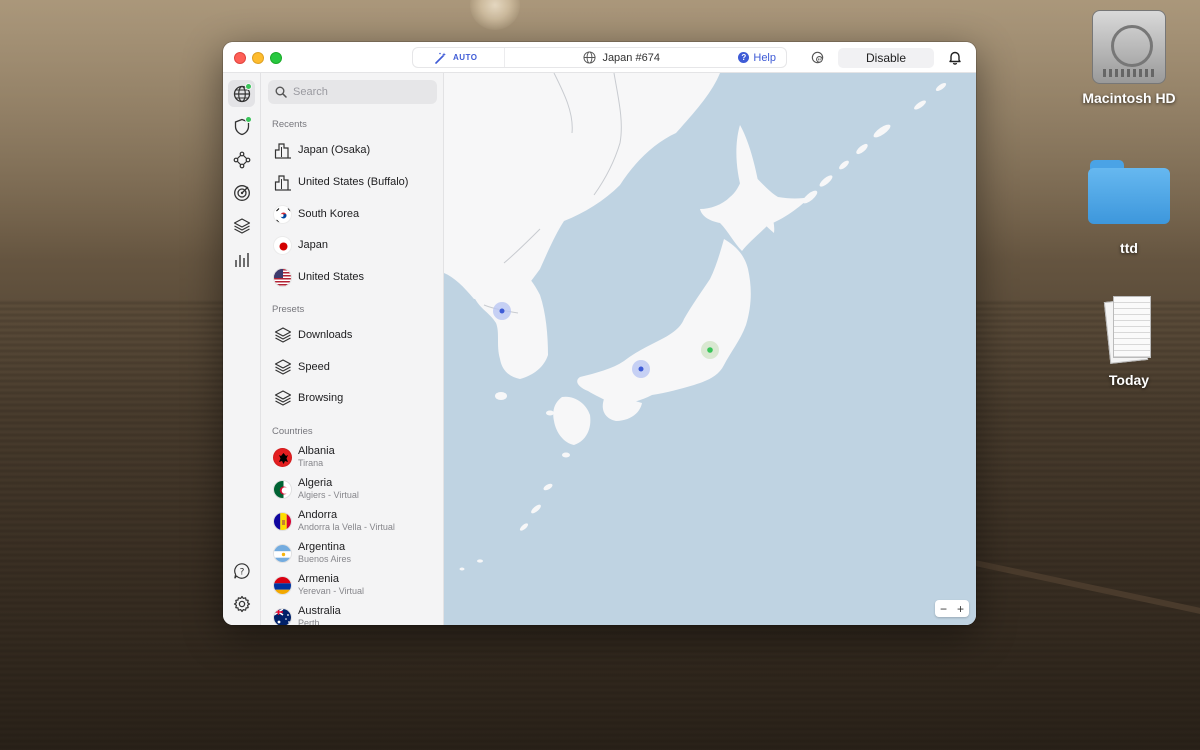  What do you see at coordinates (282, 489) in the screenshot?
I see `flag-algeria-icon` at bounding box center [282, 489].